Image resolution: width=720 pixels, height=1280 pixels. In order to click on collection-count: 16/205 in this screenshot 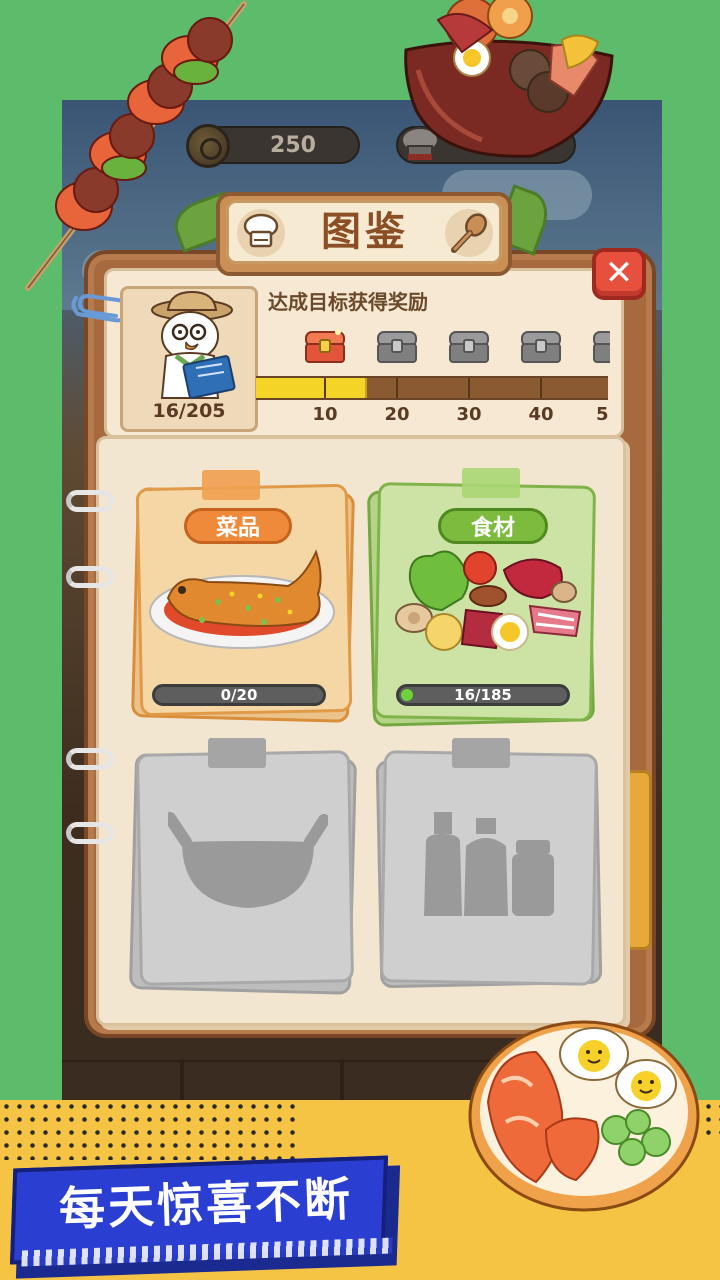, I will do `click(189, 411)`.